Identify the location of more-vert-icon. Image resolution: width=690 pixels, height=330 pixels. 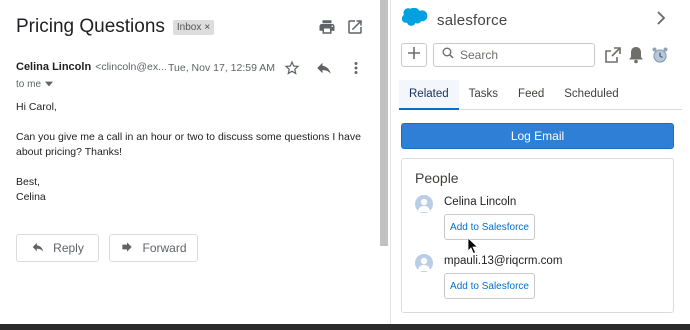
(356, 68).